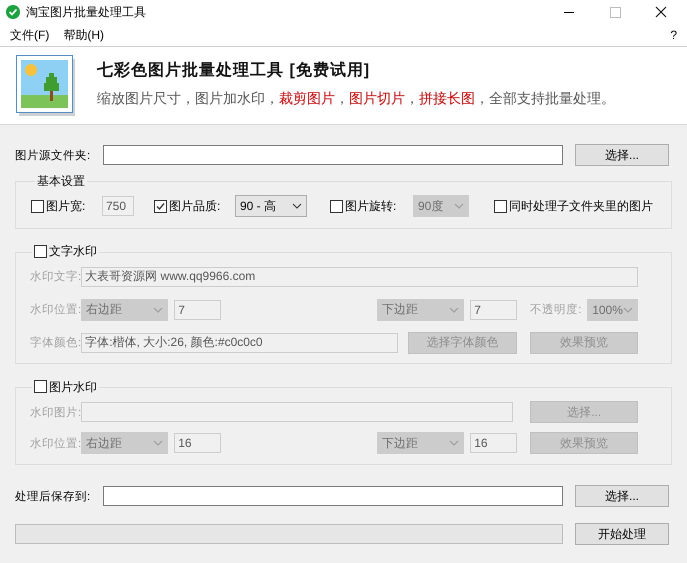 This screenshot has width=687, height=563. I want to click on checkbox: 图片水印, so click(65, 387).